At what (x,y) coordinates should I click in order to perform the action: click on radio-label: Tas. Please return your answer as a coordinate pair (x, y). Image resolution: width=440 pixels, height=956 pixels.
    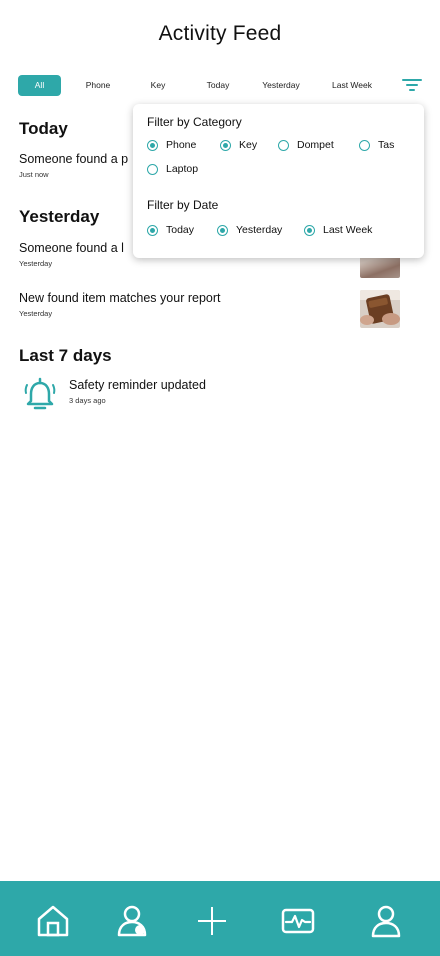
    Looking at the image, I should click on (386, 145).